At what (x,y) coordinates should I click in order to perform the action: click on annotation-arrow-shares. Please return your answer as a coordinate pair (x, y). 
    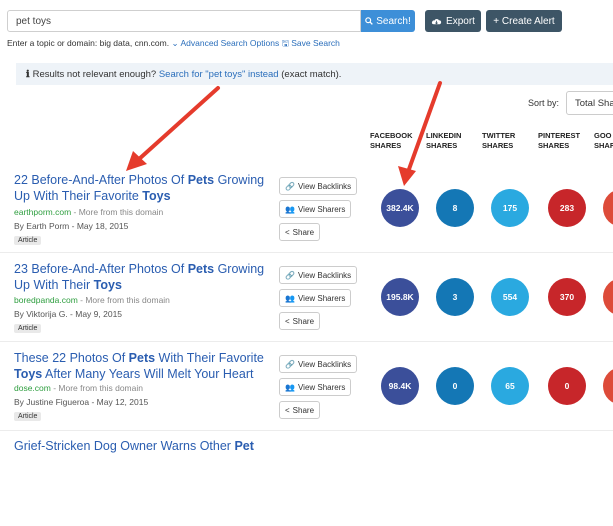
    Looking at the image, I should click on (420, 133).